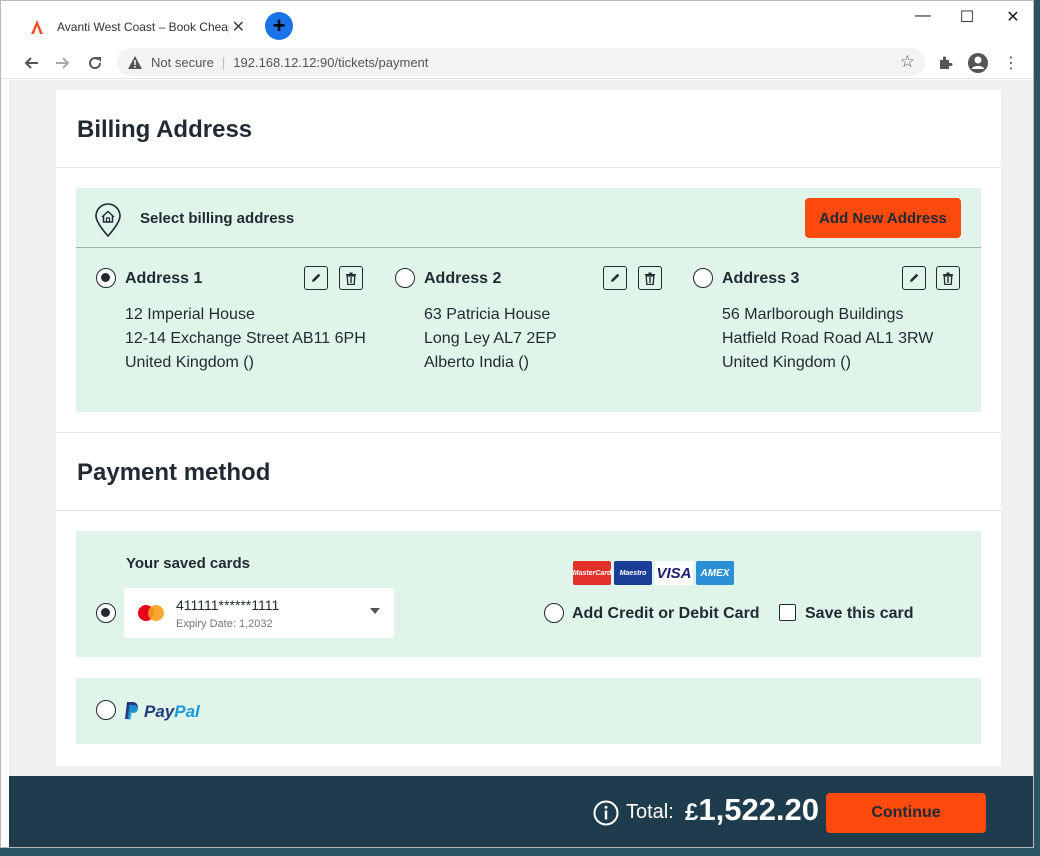 Image resolution: width=1040 pixels, height=856 pixels. I want to click on paypal-icon, so click(131, 711).